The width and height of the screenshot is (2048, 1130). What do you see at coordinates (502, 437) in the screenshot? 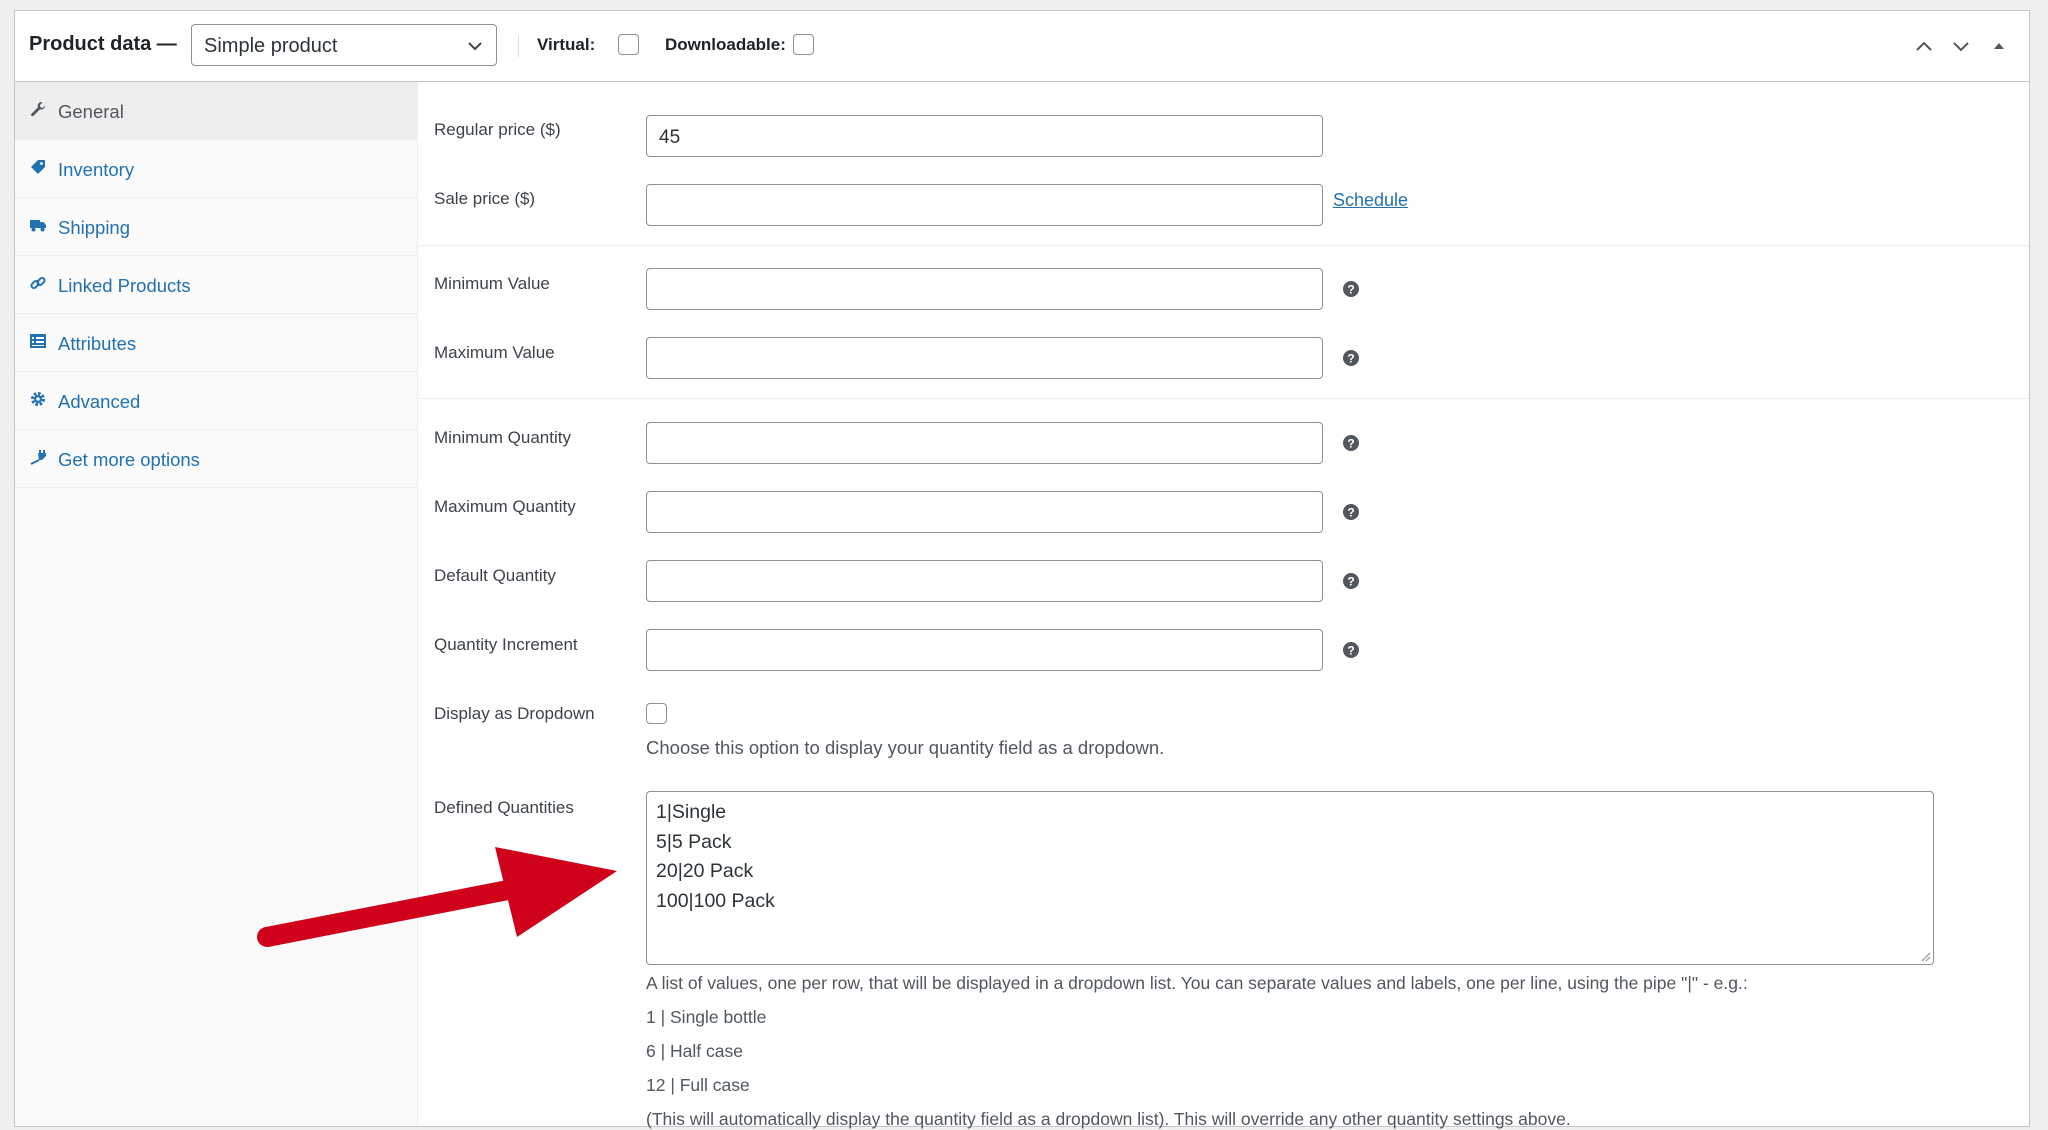
I see `minimum-quantity-label: Minimum Quantity` at bounding box center [502, 437].